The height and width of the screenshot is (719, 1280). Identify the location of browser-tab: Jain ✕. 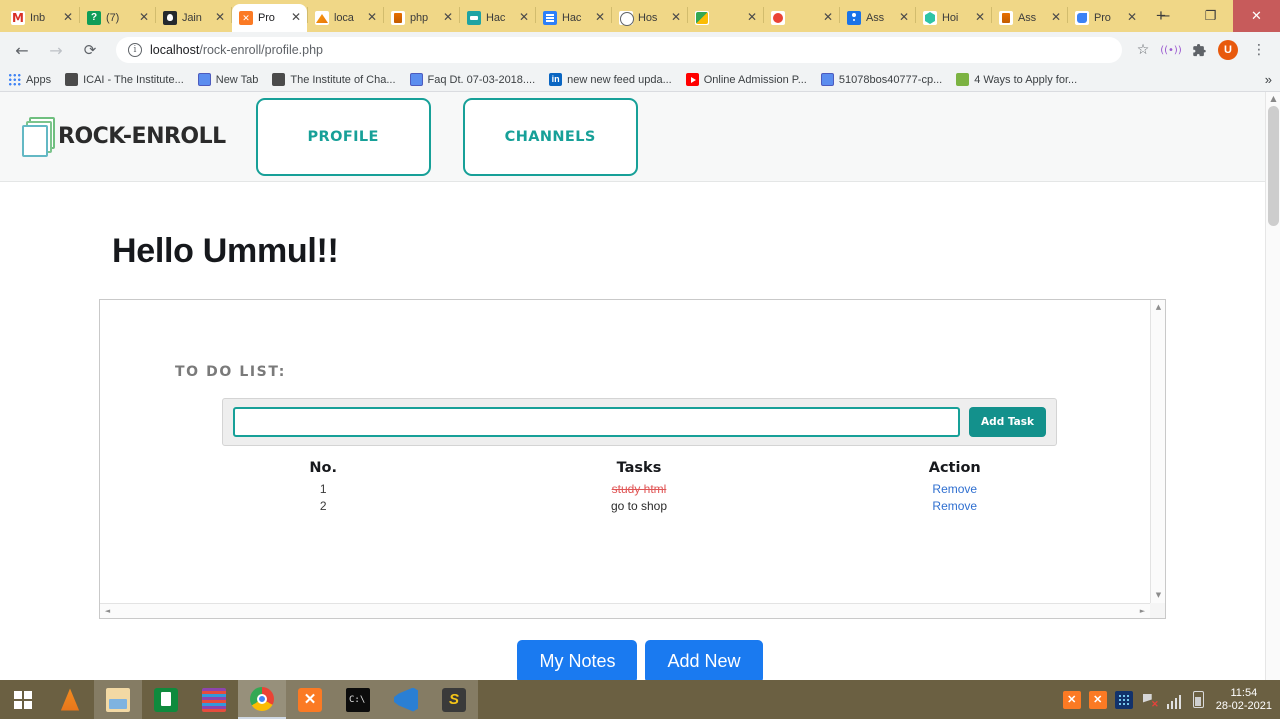
(193, 18).